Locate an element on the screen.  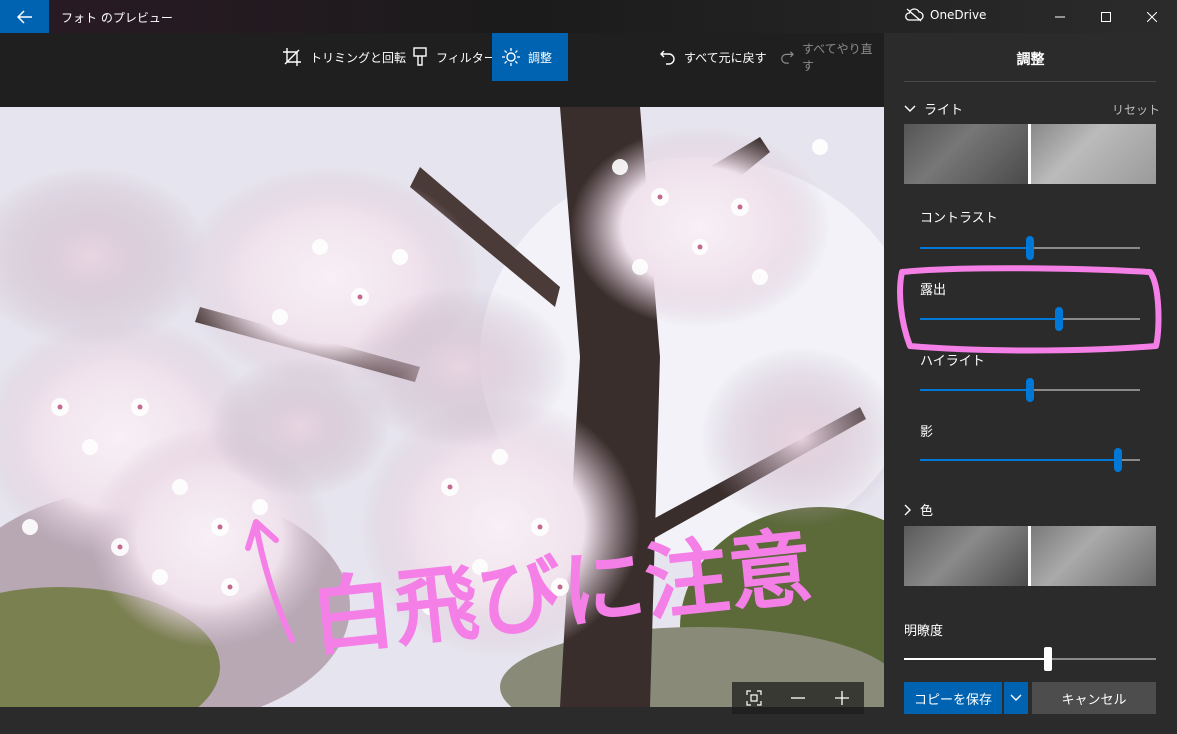
clarity-label: 明瞭度 is located at coordinates (924, 631).